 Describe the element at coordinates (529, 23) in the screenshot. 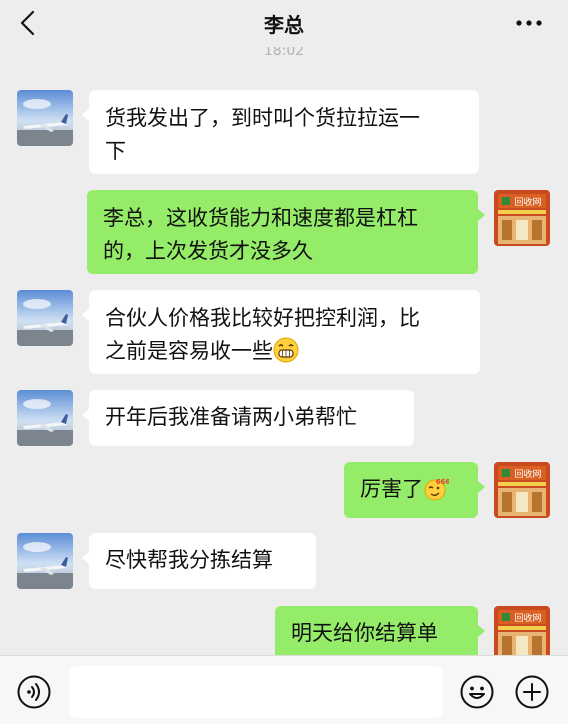

I see `more-dots-icon` at that location.